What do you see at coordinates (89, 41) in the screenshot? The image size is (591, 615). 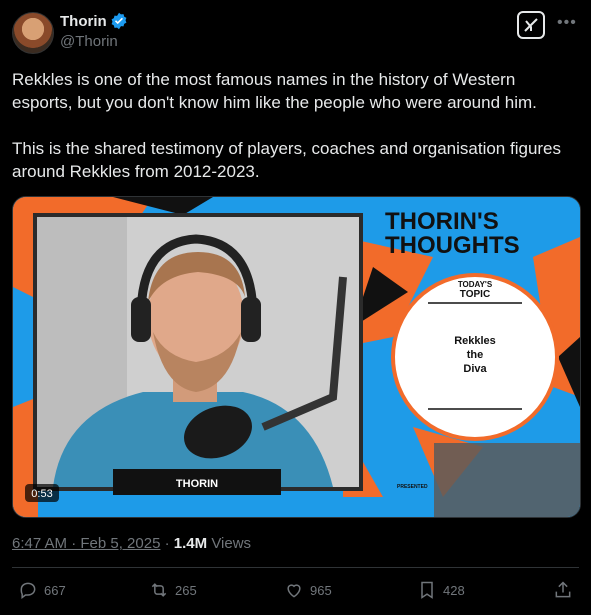 I see `author-handle: @Thorin` at bounding box center [89, 41].